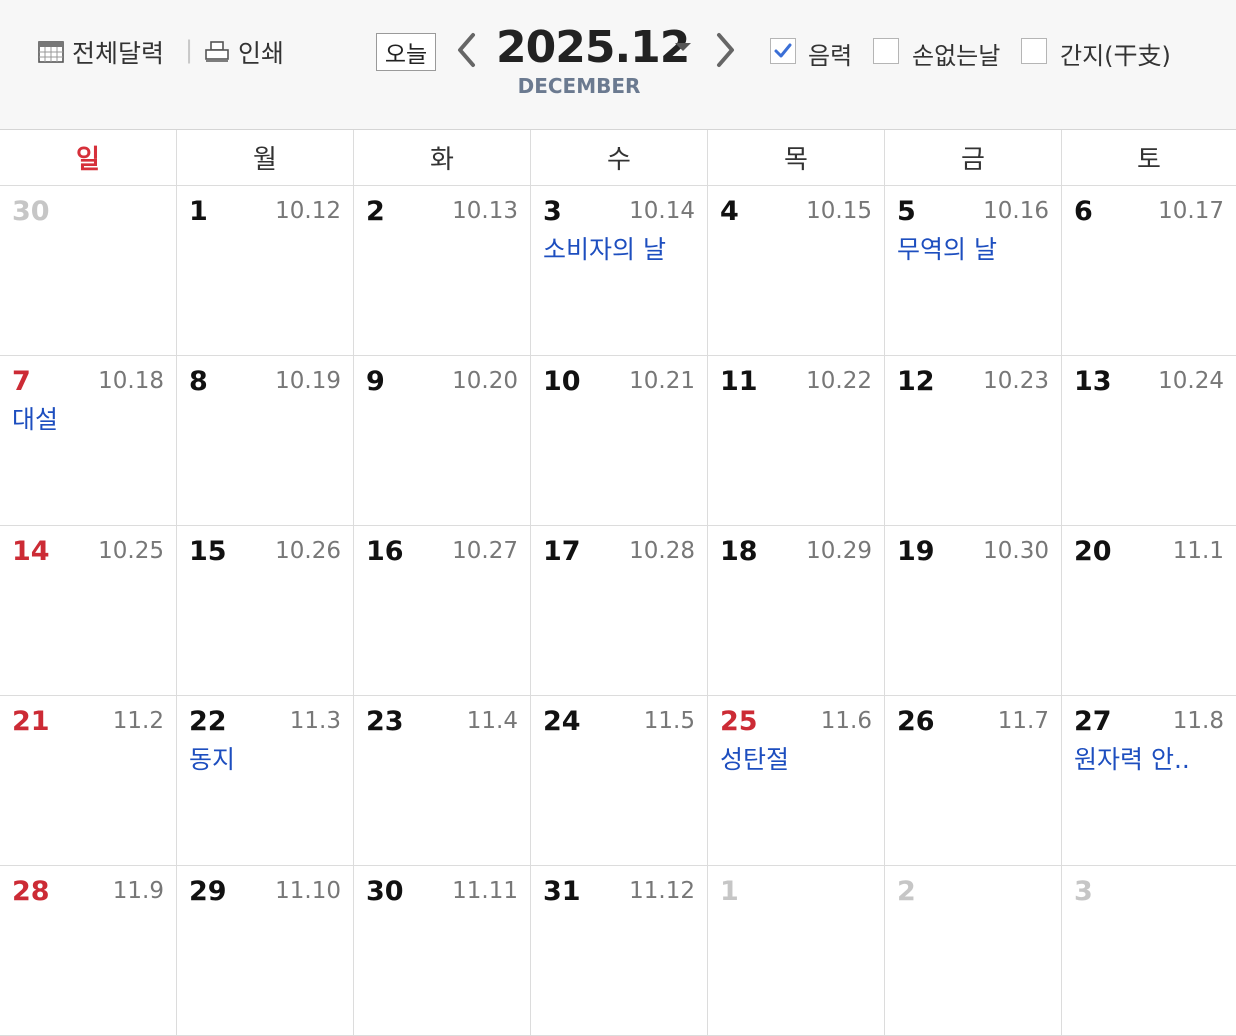  I want to click on day-cell: 5 10.16 무역의 날, so click(973, 270).